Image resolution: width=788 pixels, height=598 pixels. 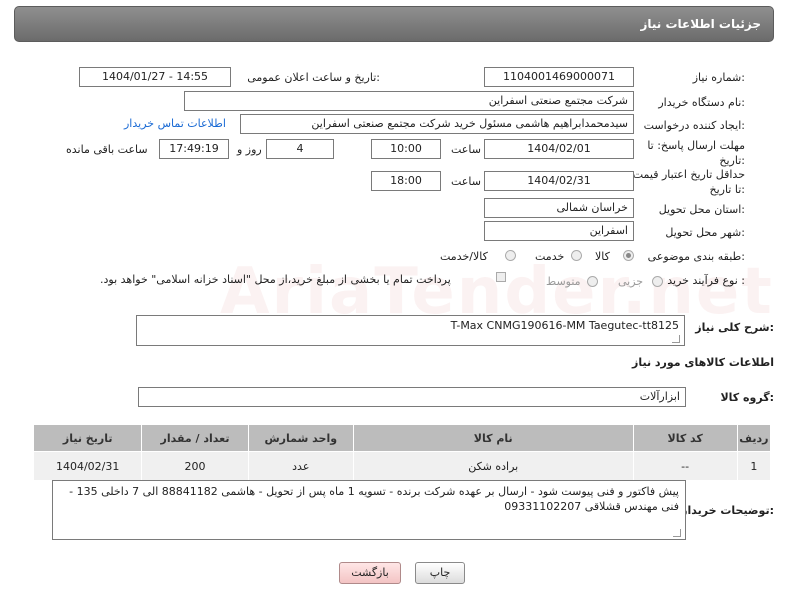 What do you see at coordinates (195, 466) in the screenshot?
I see `cell-quantity: 200` at bounding box center [195, 466].